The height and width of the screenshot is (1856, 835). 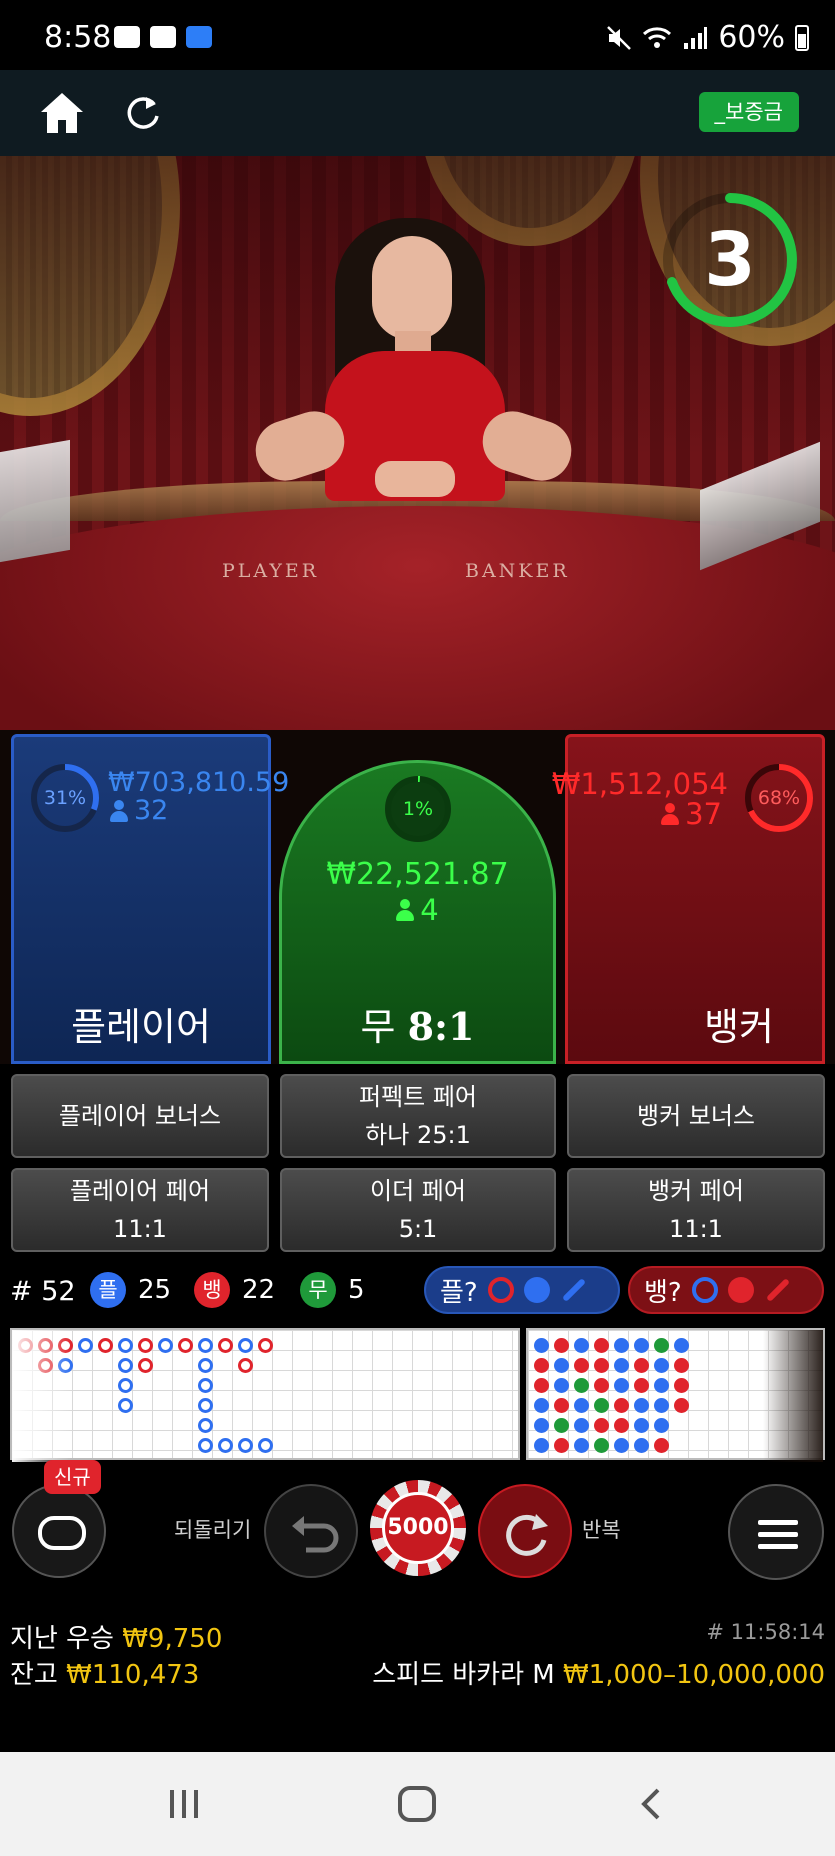 I want to click on banker-pair-payout: 11:1, so click(x=696, y=1229).